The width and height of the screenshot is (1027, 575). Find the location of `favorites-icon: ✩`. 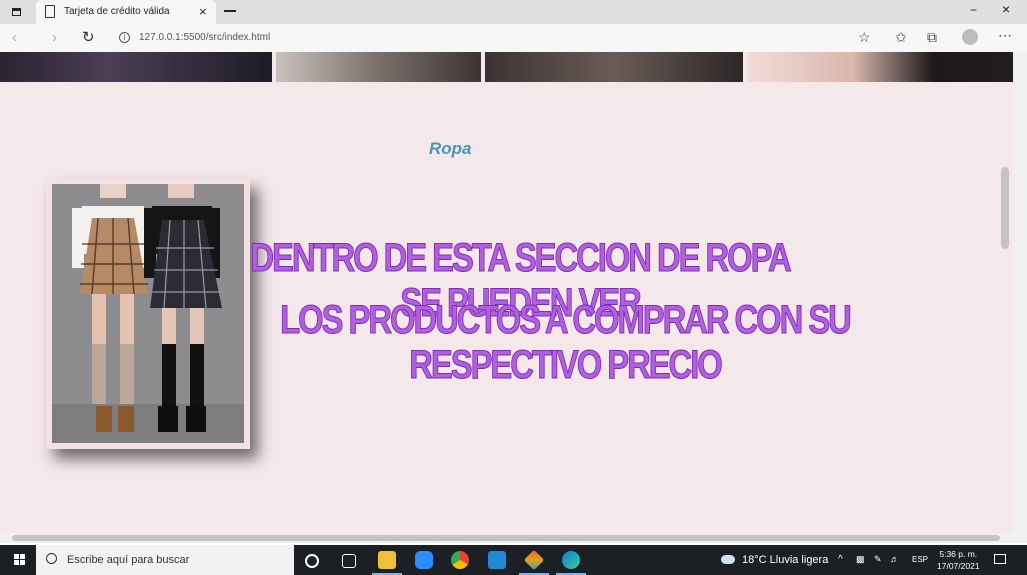

favorites-icon: ✩ is located at coordinates (901, 37).